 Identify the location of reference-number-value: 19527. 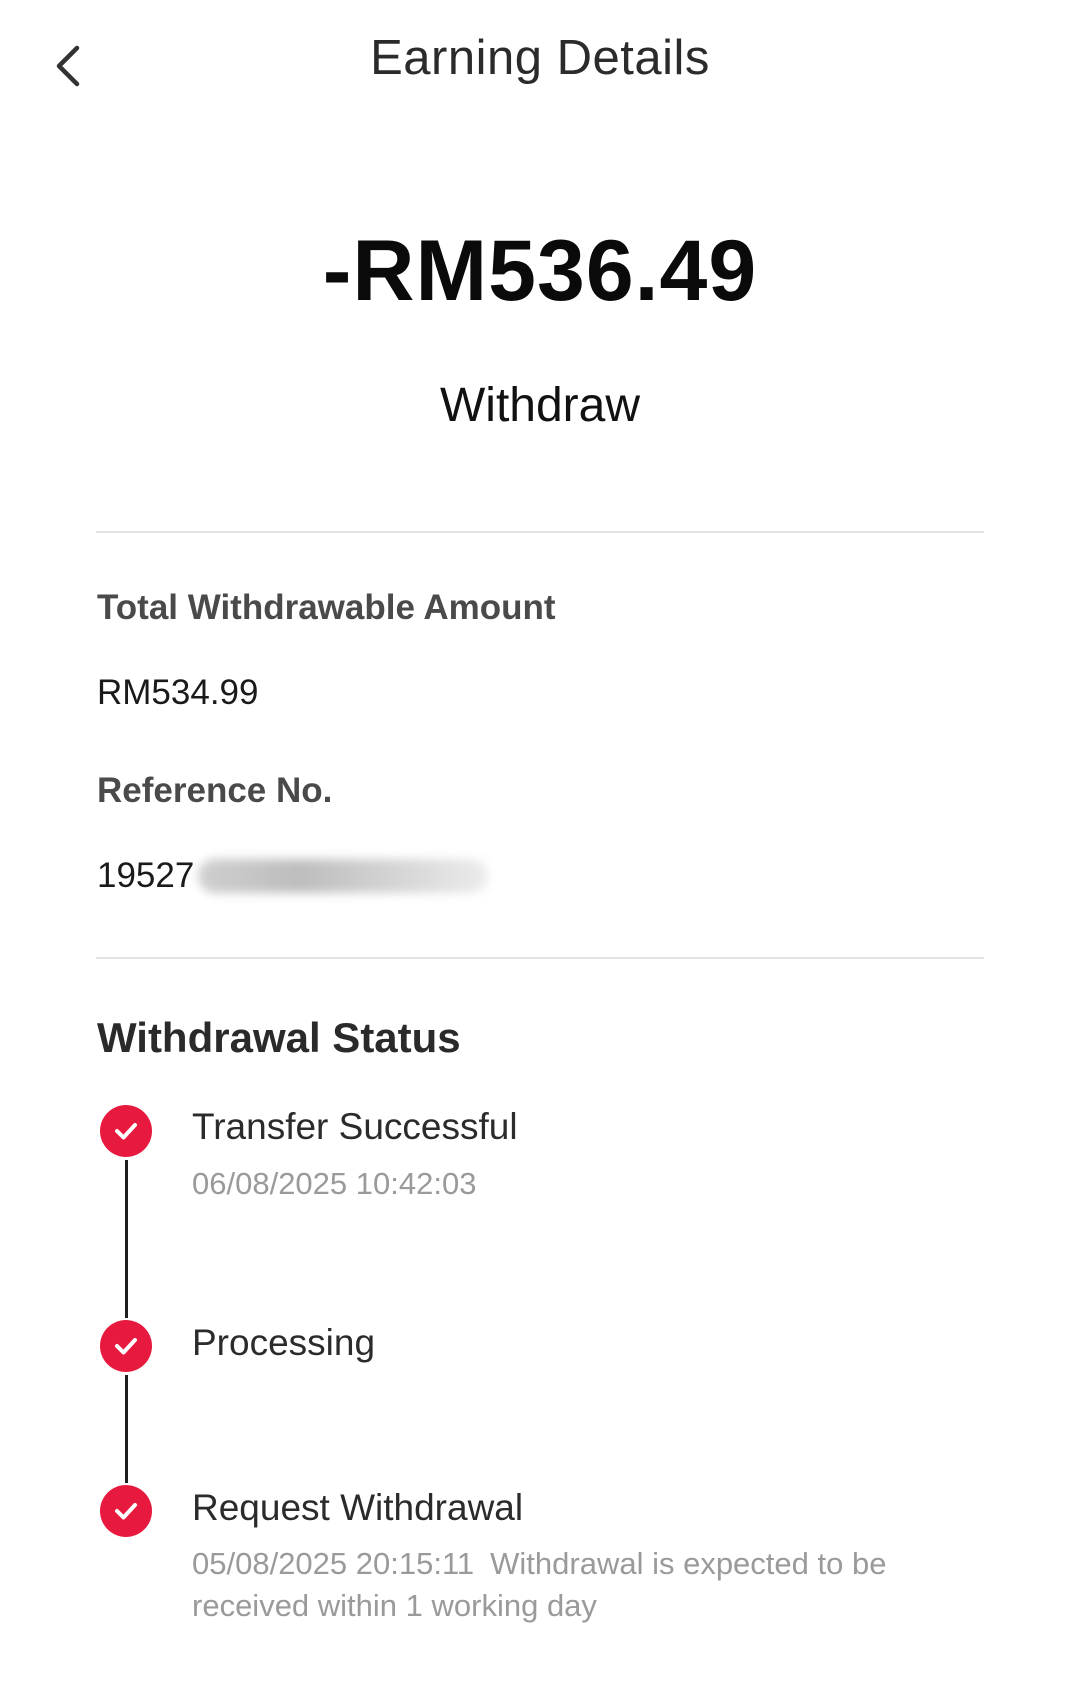
(293, 876).